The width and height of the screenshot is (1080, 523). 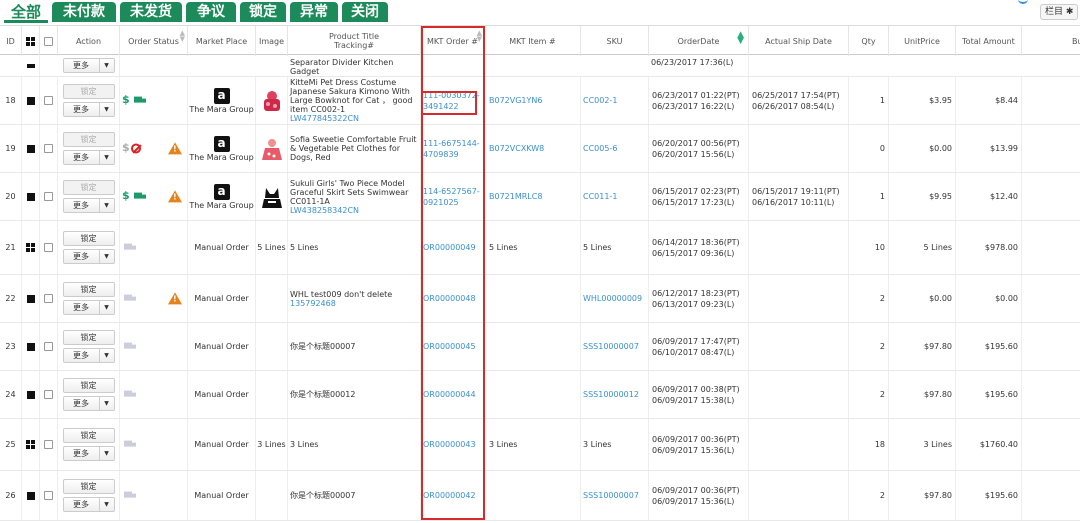 I want to click on paid-dollar-icon: $, so click(x=126, y=195).